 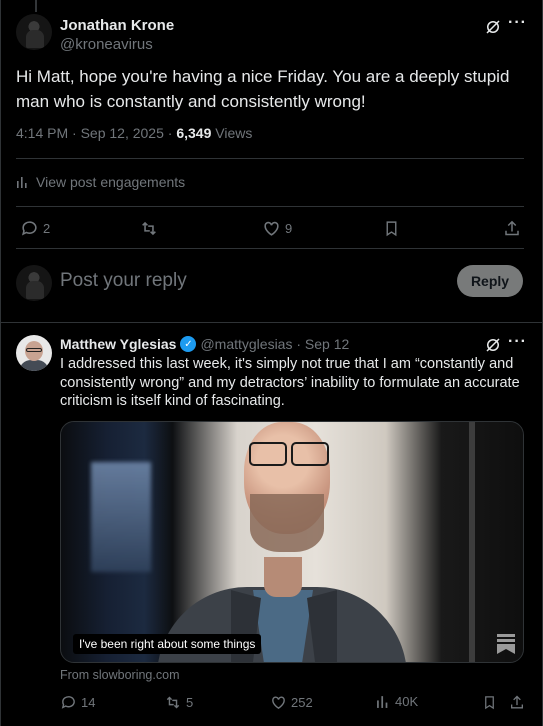 I want to click on share-button, so click(x=512, y=228).